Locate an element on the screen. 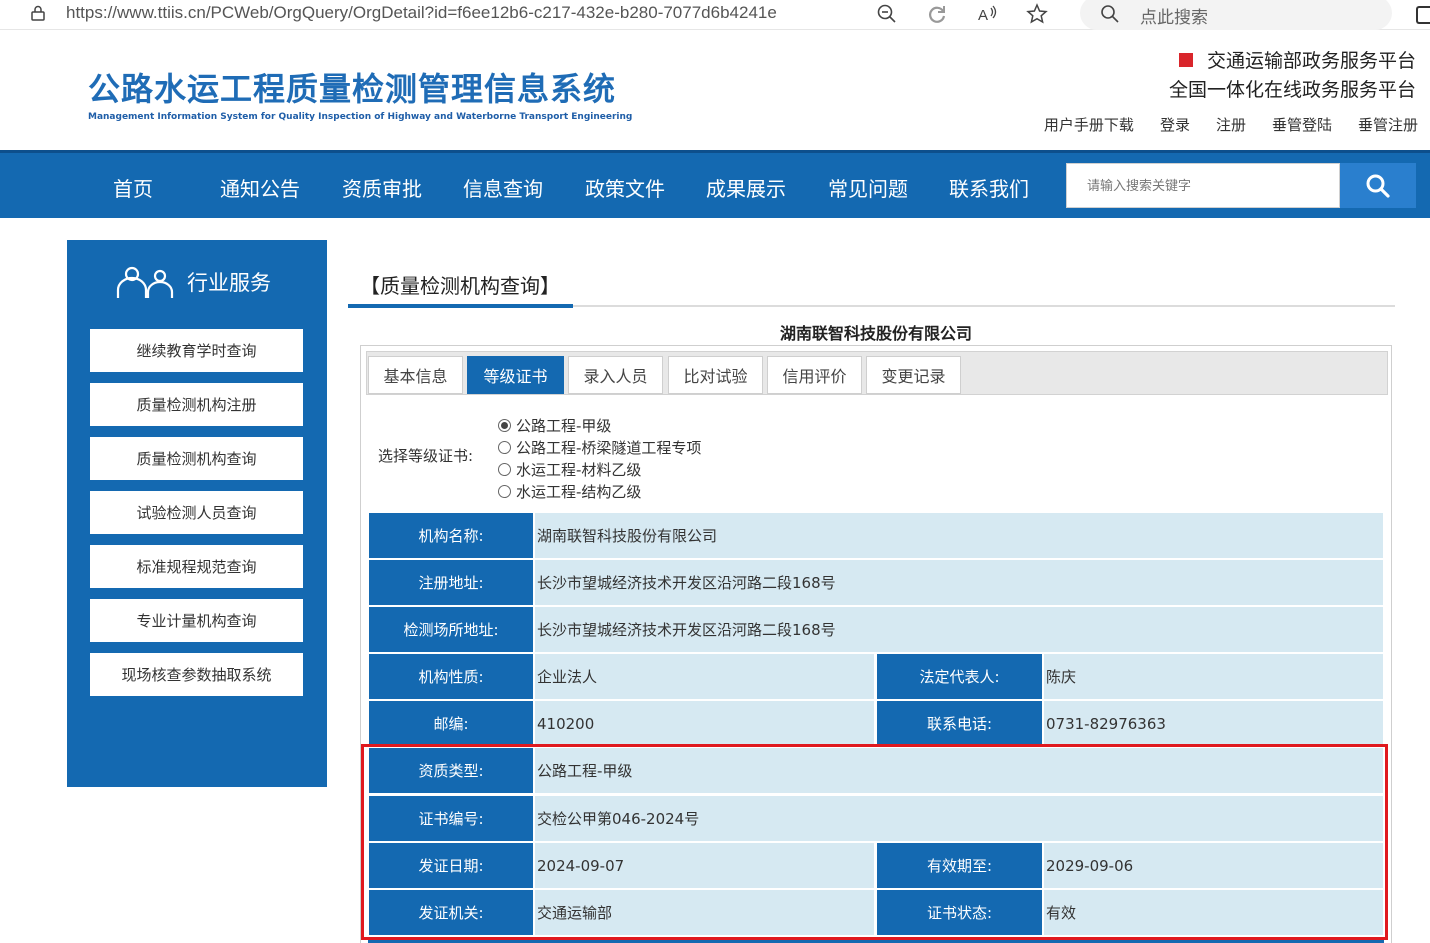 Image resolution: width=1430 pixels, height=943 pixels. tab-staff: 录入人员 is located at coordinates (615, 375).